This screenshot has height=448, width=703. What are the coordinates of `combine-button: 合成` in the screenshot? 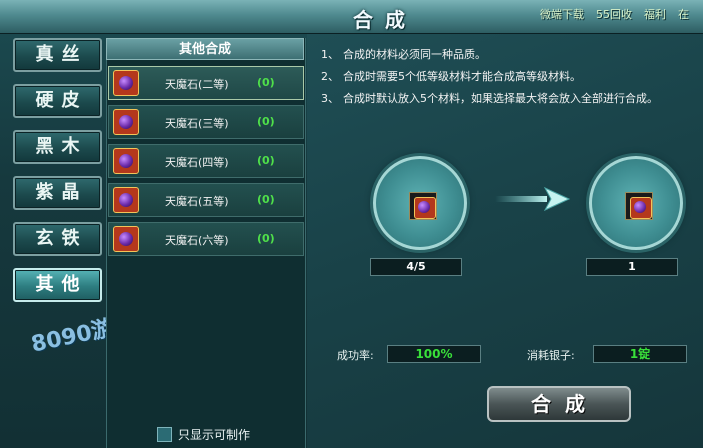 It's located at (559, 404).